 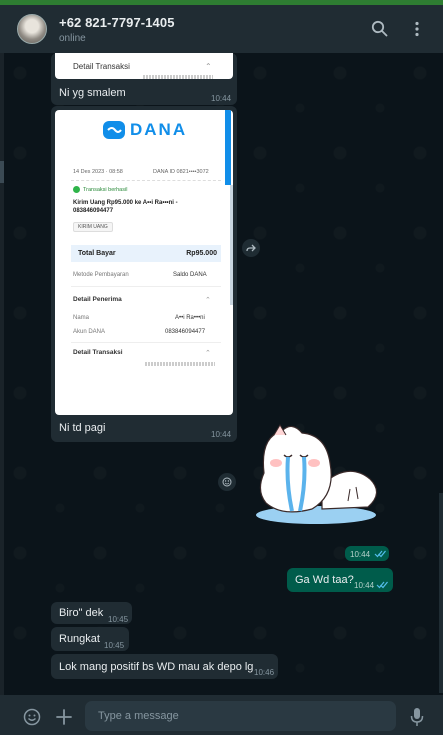 What do you see at coordinates (32, 29) in the screenshot?
I see `contact-avatar` at bounding box center [32, 29].